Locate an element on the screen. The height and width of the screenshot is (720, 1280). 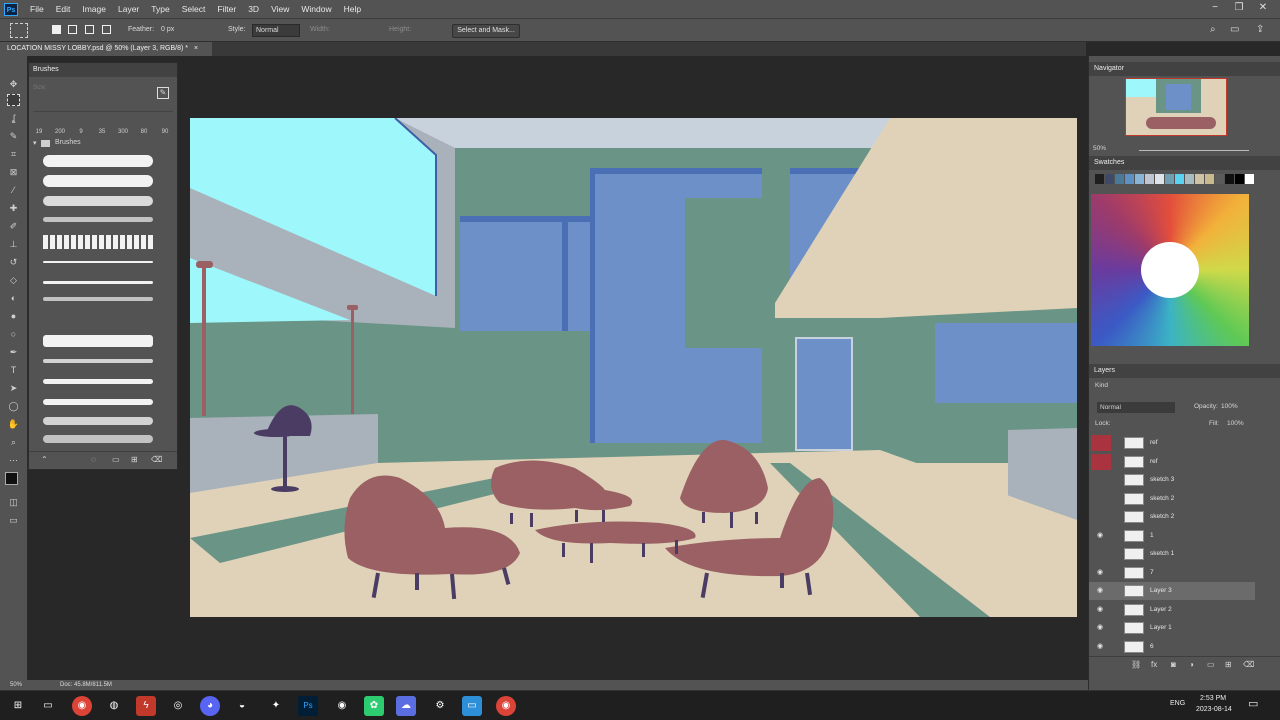
eyedropper-tool-icon: ⁄ is located at coordinates (13, 190).